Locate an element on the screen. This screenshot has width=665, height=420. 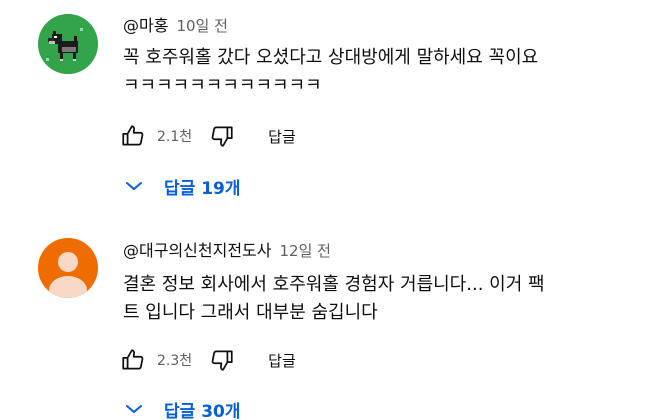
comment-toolbar: 2.3천 답글 is located at coordinates (207, 360).